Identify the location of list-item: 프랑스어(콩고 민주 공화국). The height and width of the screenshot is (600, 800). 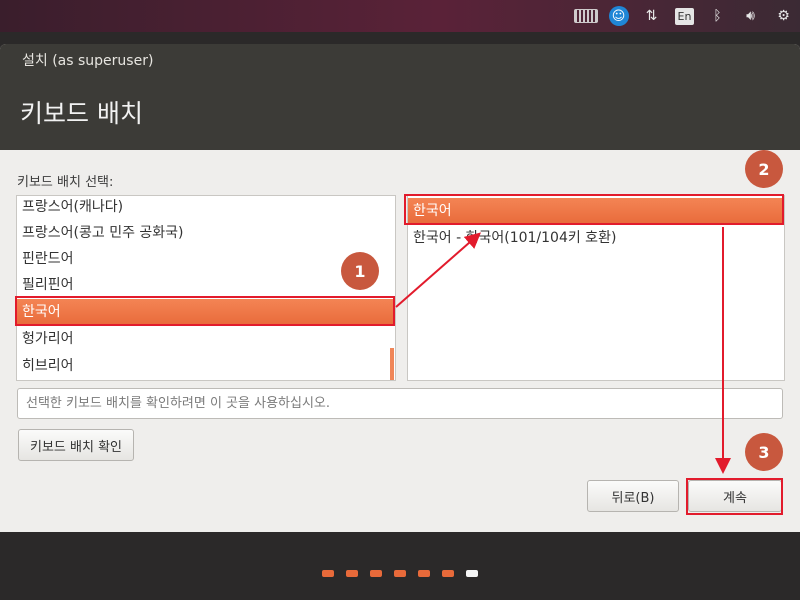
(206, 233).